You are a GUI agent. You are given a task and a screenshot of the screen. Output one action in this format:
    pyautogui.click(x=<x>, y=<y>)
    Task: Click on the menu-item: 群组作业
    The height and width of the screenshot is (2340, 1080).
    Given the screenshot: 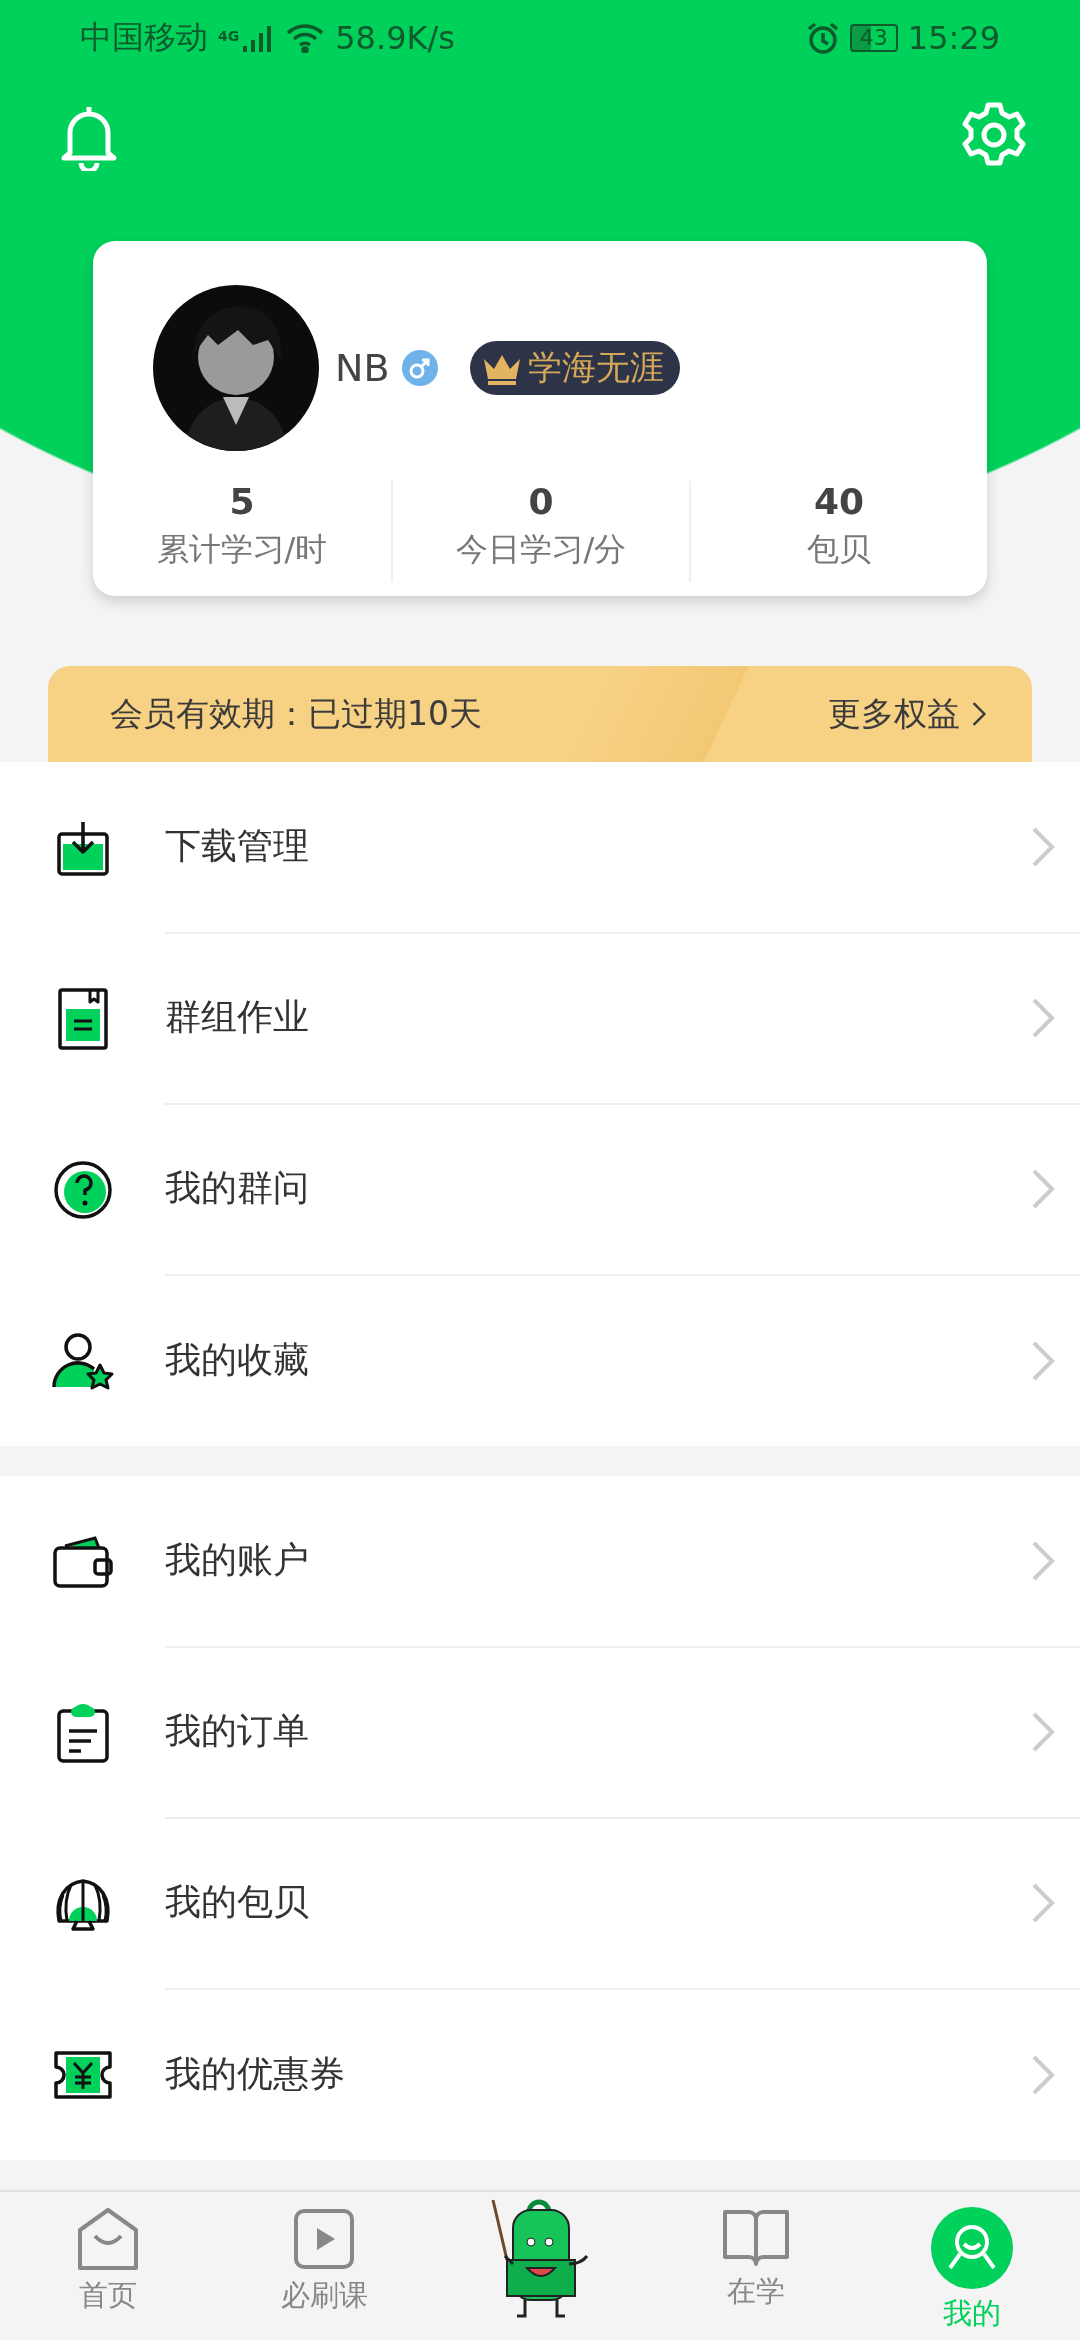 What is the action you would take?
    pyautogui.click(x=540, y=1018)
    